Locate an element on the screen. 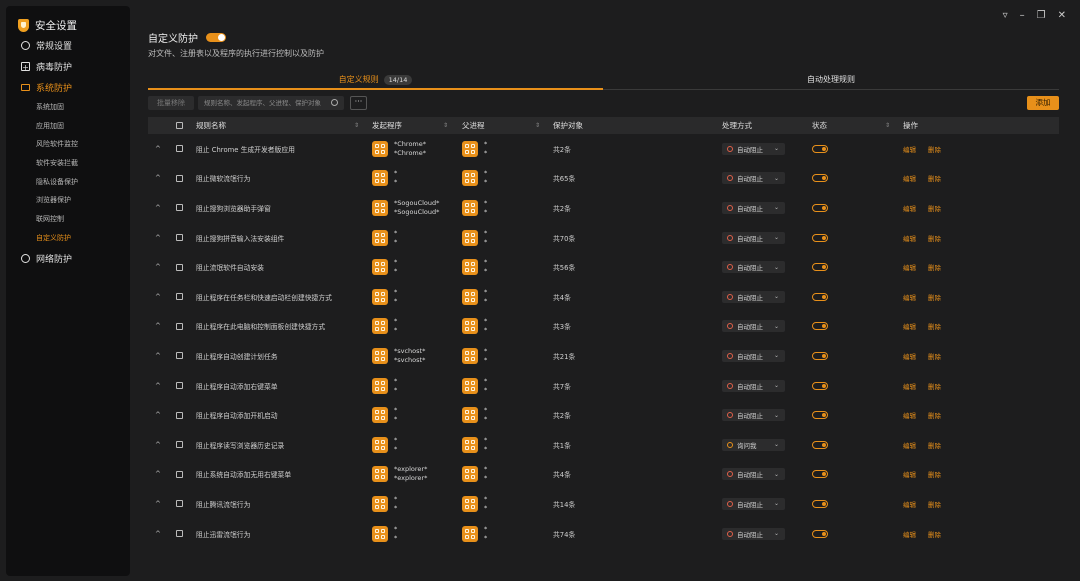  tab-auto-rules: 自动处理规则 is located at coordinates (831, 81).